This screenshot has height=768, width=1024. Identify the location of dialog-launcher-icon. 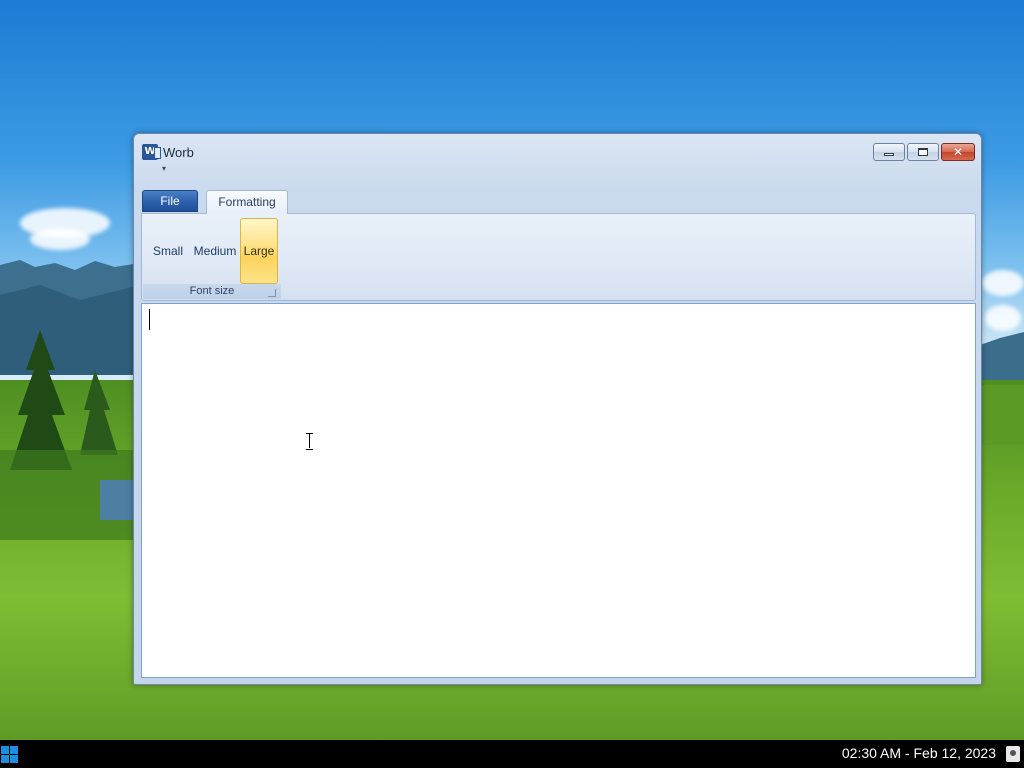
(272, 293).